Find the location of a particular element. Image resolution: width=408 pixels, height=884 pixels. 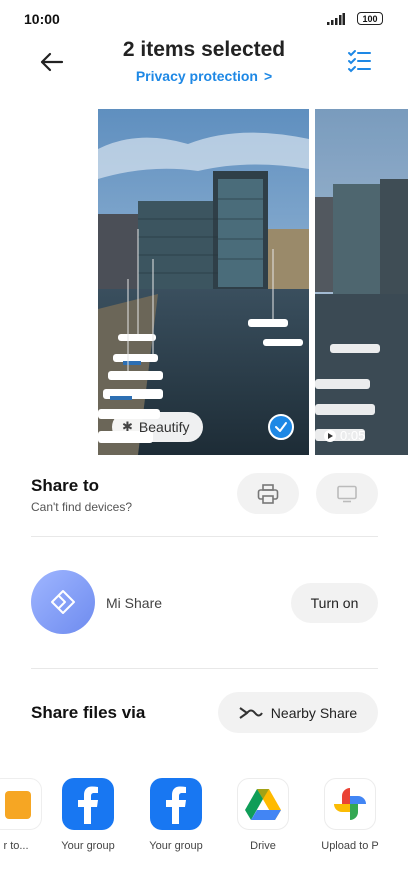

share-to-heading: Share to is located at coordinates (65, 485).